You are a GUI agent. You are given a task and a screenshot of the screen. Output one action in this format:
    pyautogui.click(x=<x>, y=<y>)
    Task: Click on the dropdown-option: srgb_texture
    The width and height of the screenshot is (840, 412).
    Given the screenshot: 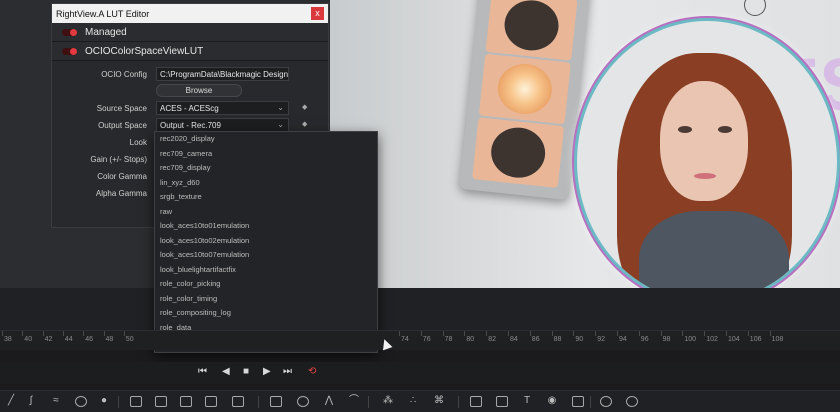 What is the action you would take?
    pyautogui.click(x=266, y=197)
    